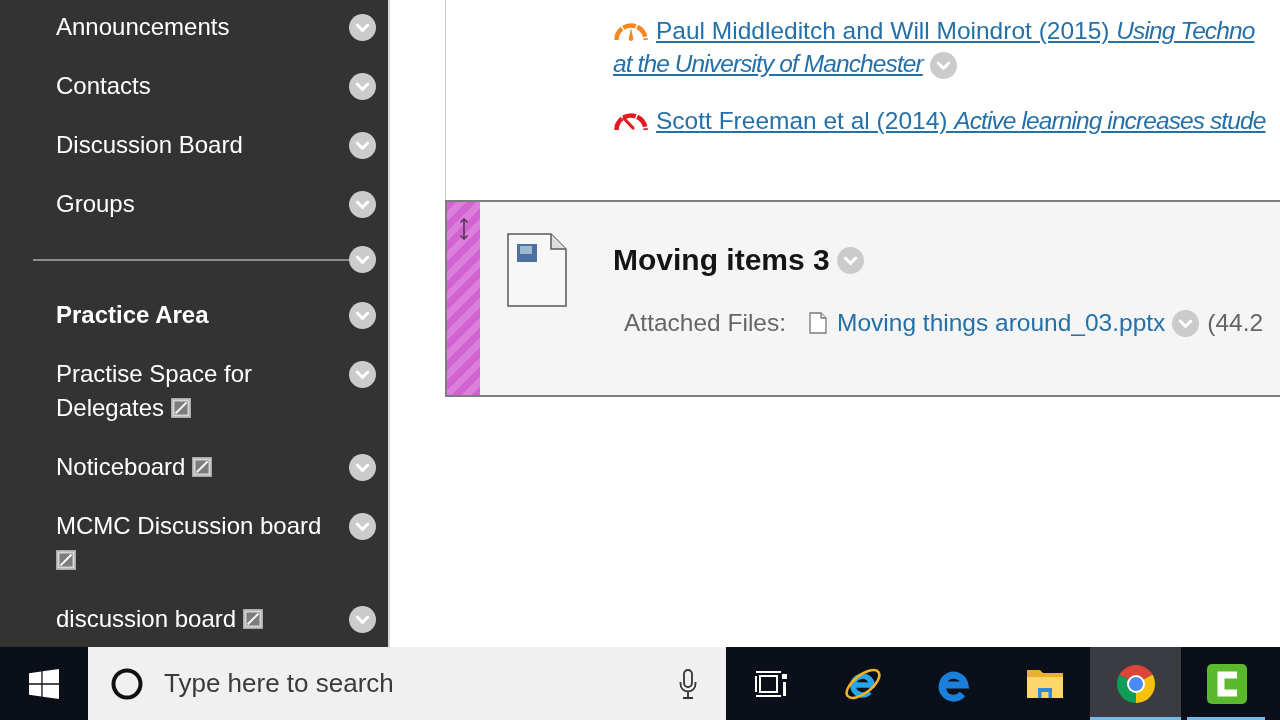 This screenshot has width=1280, height=720. I want to click on c-logo-icon, so click(1226, 683).